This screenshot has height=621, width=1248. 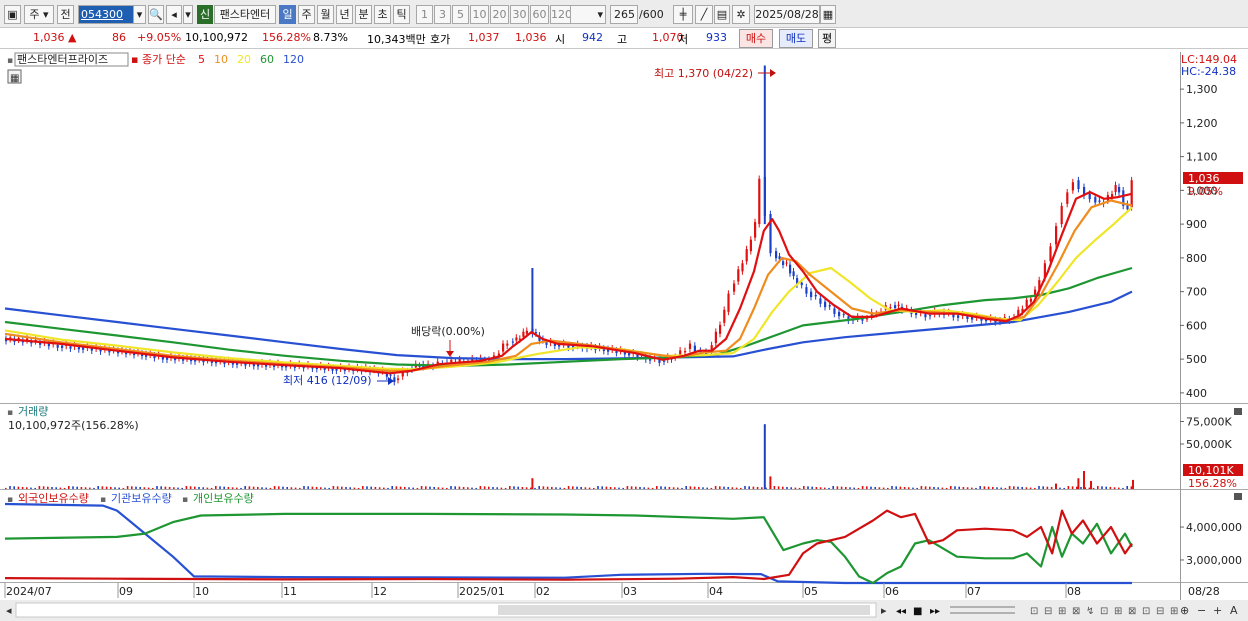 What do you see at coordinates (1196, 359) in the screenshot?
I see `price-tick-label: 500` at bounding box center [1196, 359].